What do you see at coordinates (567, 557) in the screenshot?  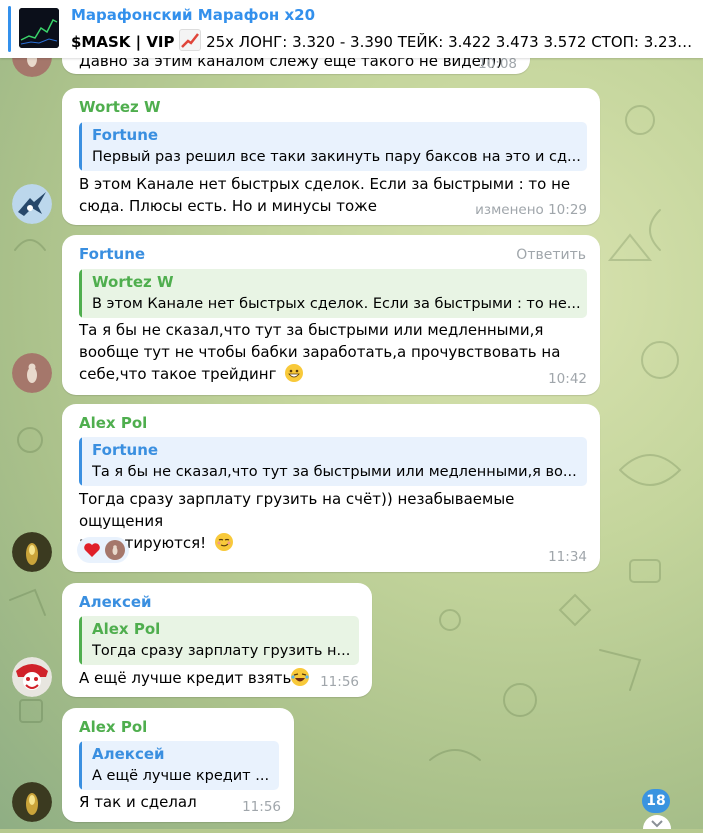 I see `message-time: 11:34` at bounding box center [567, 557].